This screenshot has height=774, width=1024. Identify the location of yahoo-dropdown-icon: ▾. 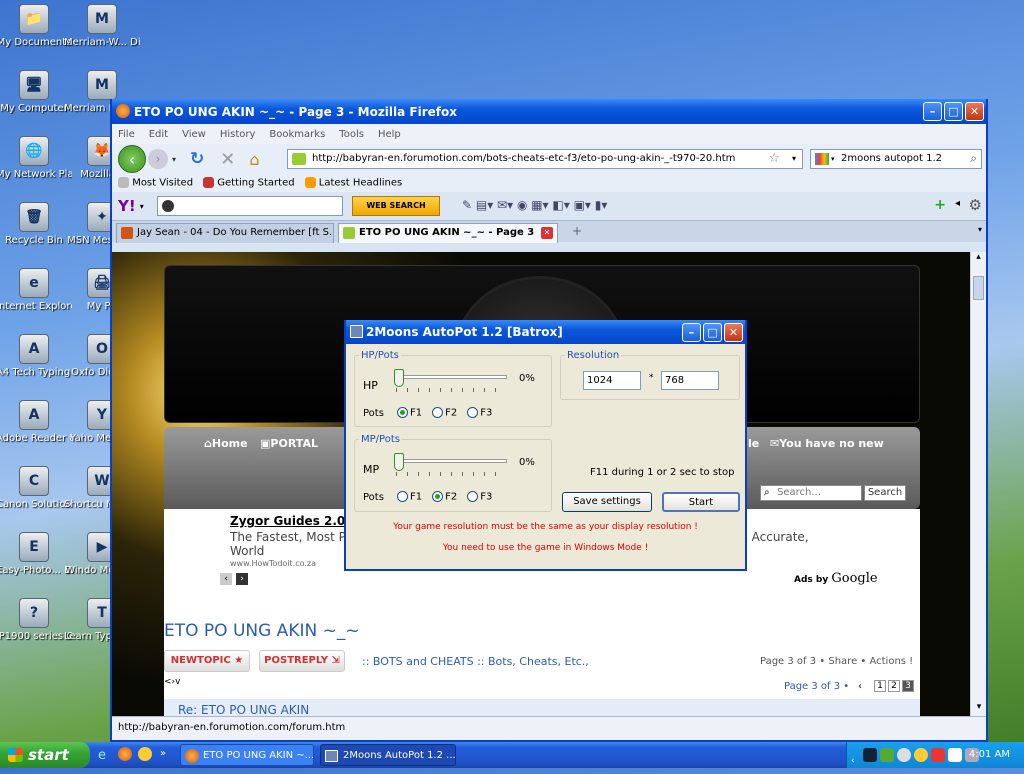
(142, 206).